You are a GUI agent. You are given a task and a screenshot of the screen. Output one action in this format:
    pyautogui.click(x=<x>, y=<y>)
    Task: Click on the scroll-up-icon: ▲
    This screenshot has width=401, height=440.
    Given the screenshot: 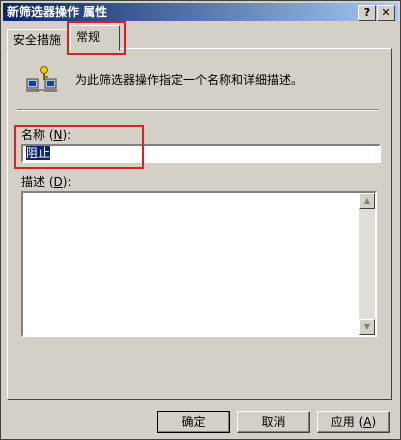 What is the action you would take?
    pyautogui.click(x=367, y=201)
    